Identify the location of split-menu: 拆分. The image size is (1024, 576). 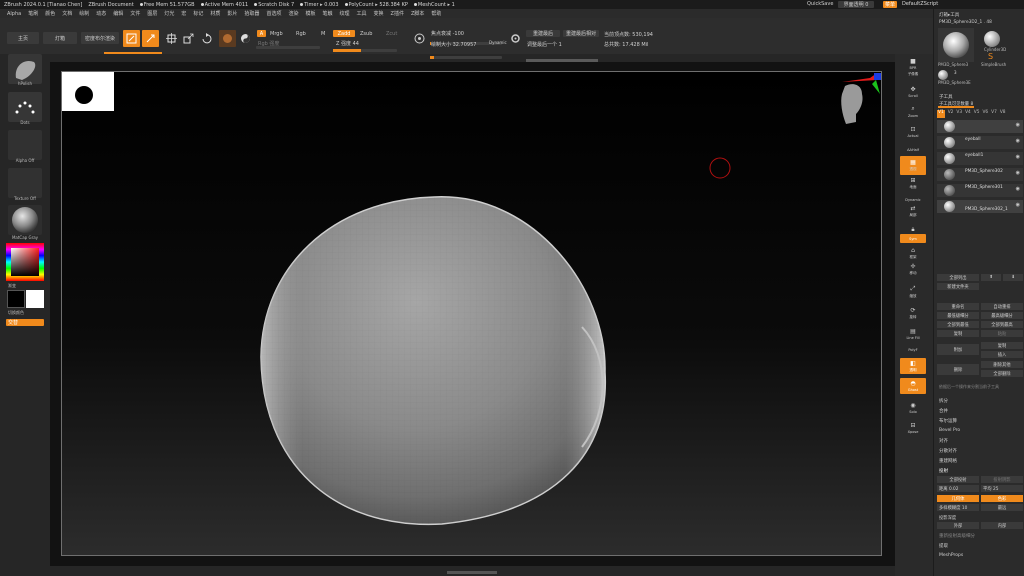
(980, 400).